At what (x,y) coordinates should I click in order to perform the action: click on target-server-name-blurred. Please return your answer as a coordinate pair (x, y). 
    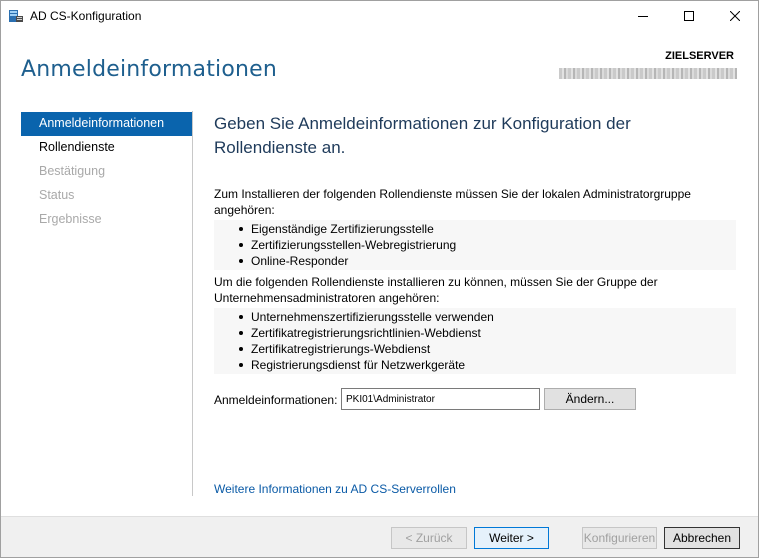
    Looking at the image, I should click on (648, 73).